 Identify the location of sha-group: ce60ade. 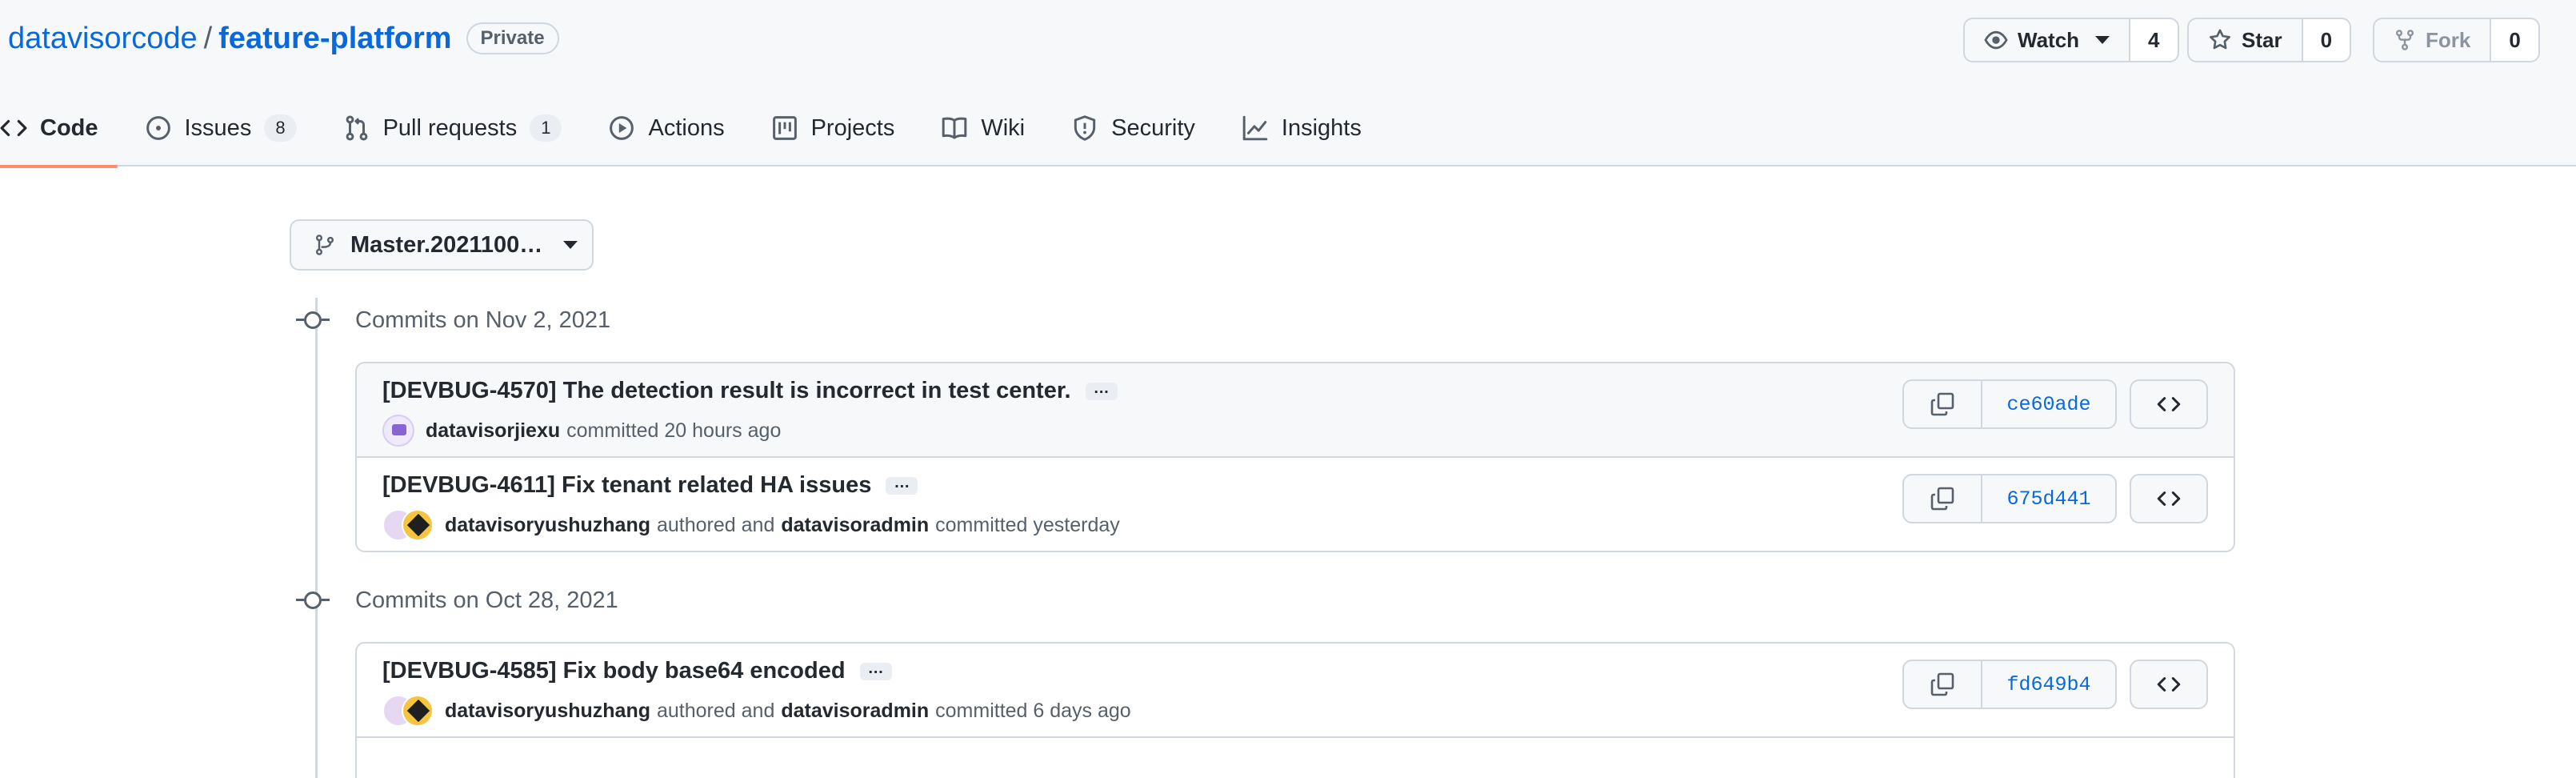
(2009, 404).